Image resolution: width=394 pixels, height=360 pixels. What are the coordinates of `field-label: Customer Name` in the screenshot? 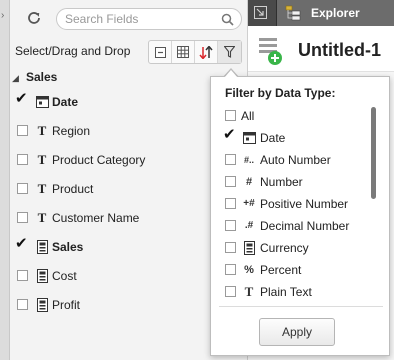 It's located at (96, 218).